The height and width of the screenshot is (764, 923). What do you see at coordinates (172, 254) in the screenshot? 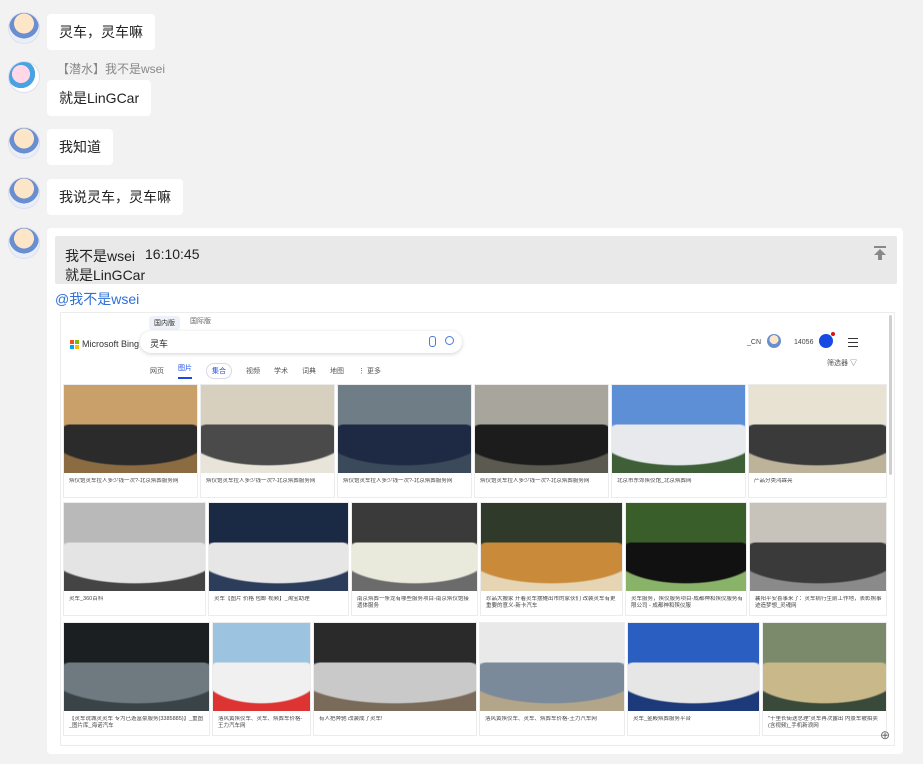
I see `quote-time: 16:10:45` at bounding box center [172, 254].